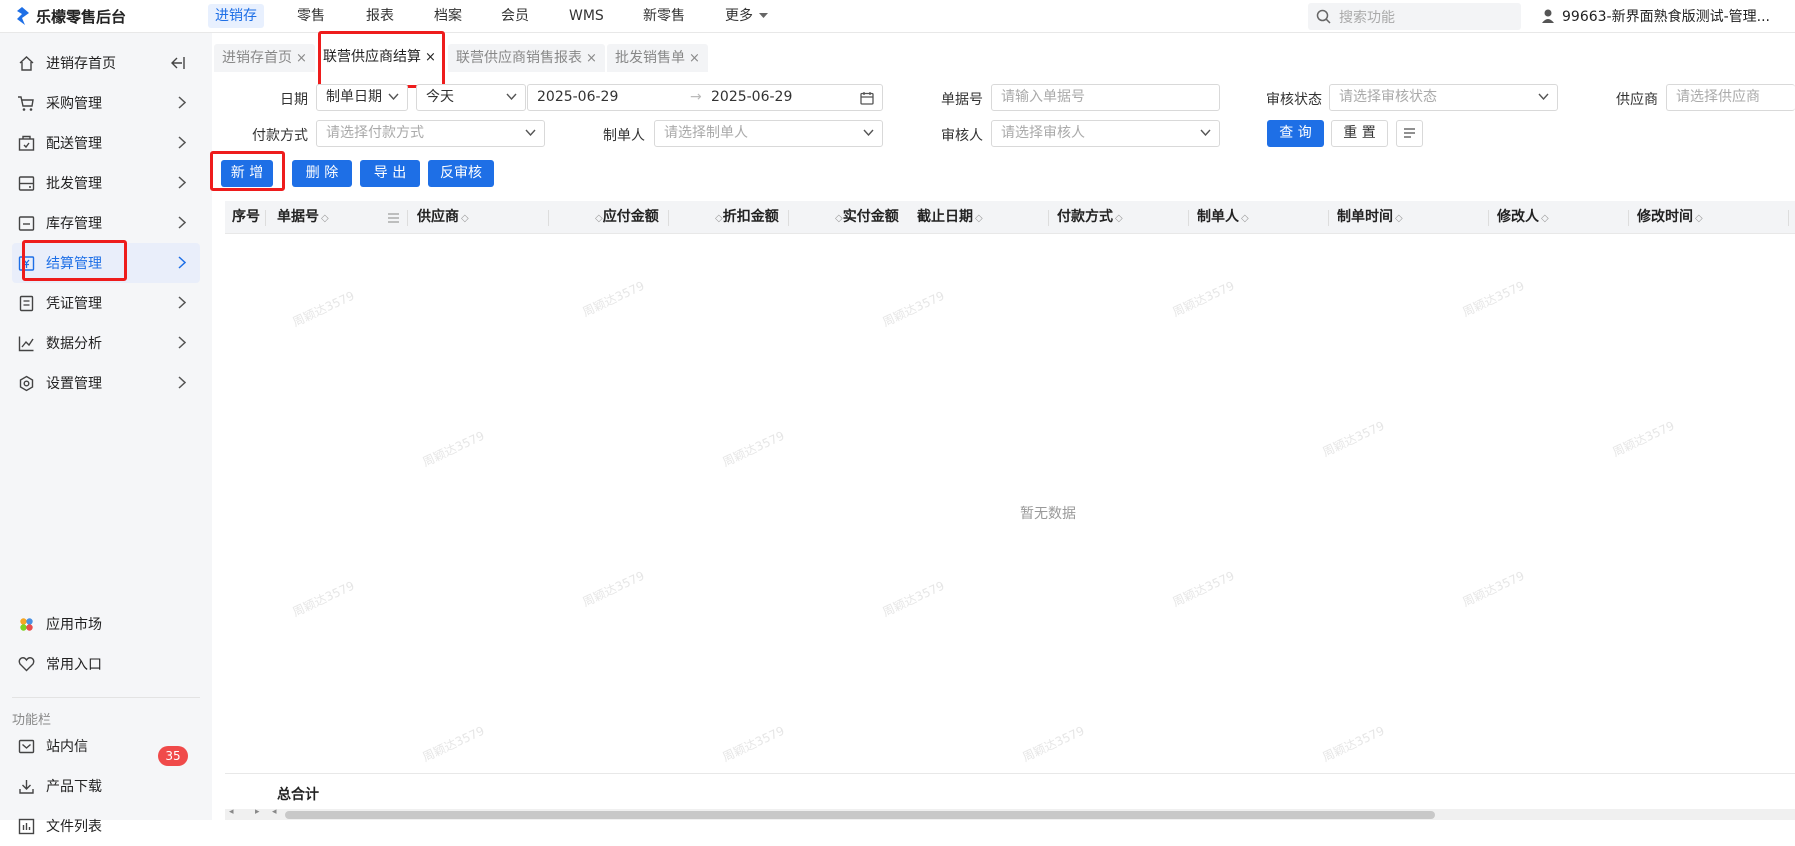 This screenshot has width=1795, height=846. I want to click on date-start: 2025-06-29, so click(577, 97).